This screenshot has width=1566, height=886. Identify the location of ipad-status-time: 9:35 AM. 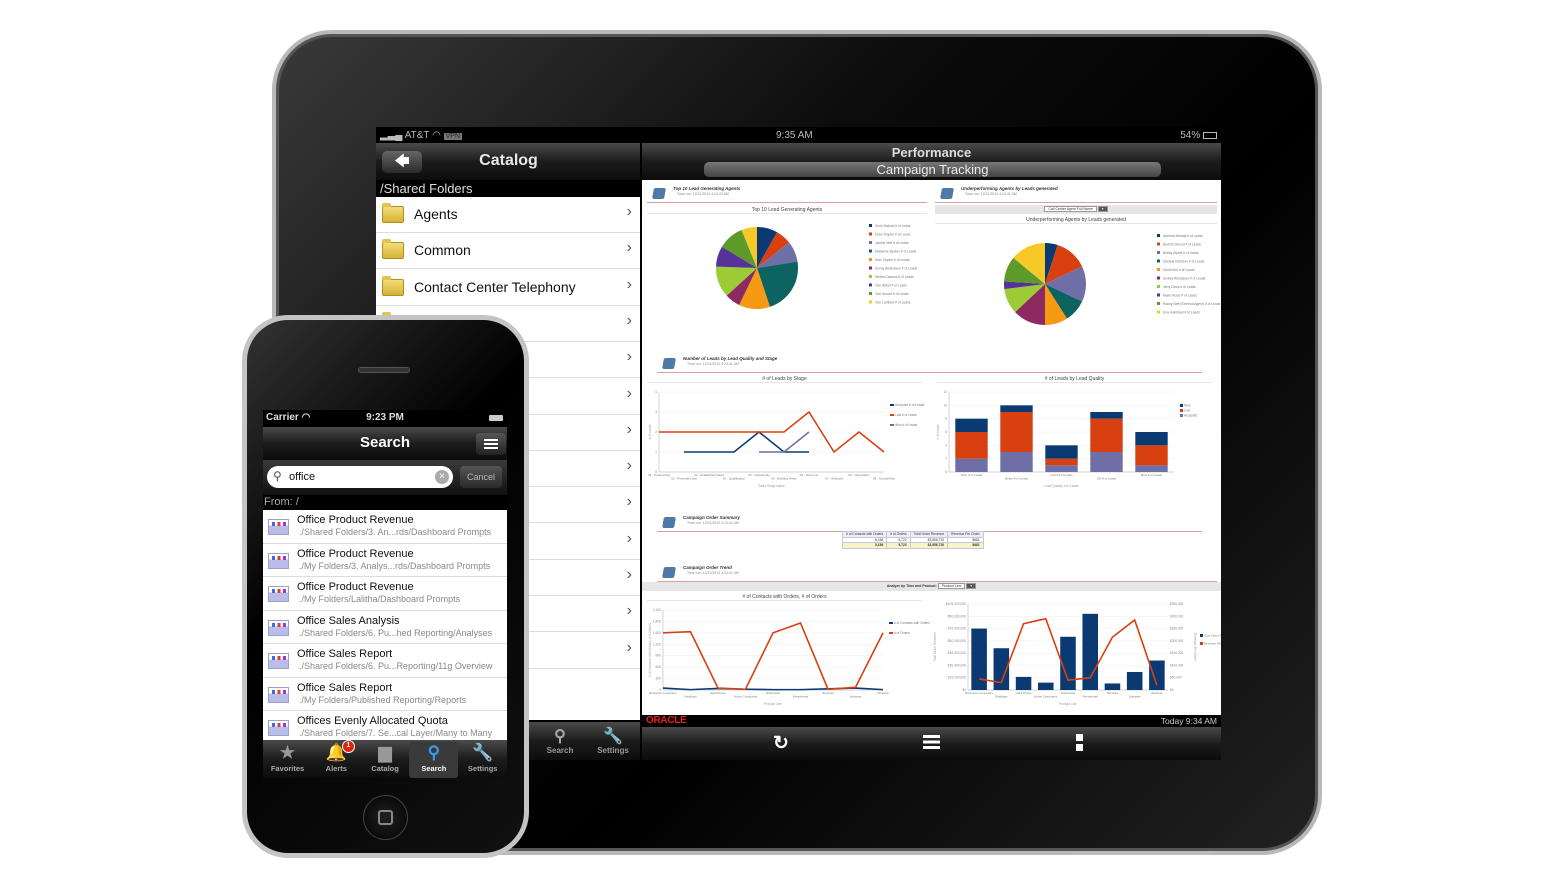
(794, 135).